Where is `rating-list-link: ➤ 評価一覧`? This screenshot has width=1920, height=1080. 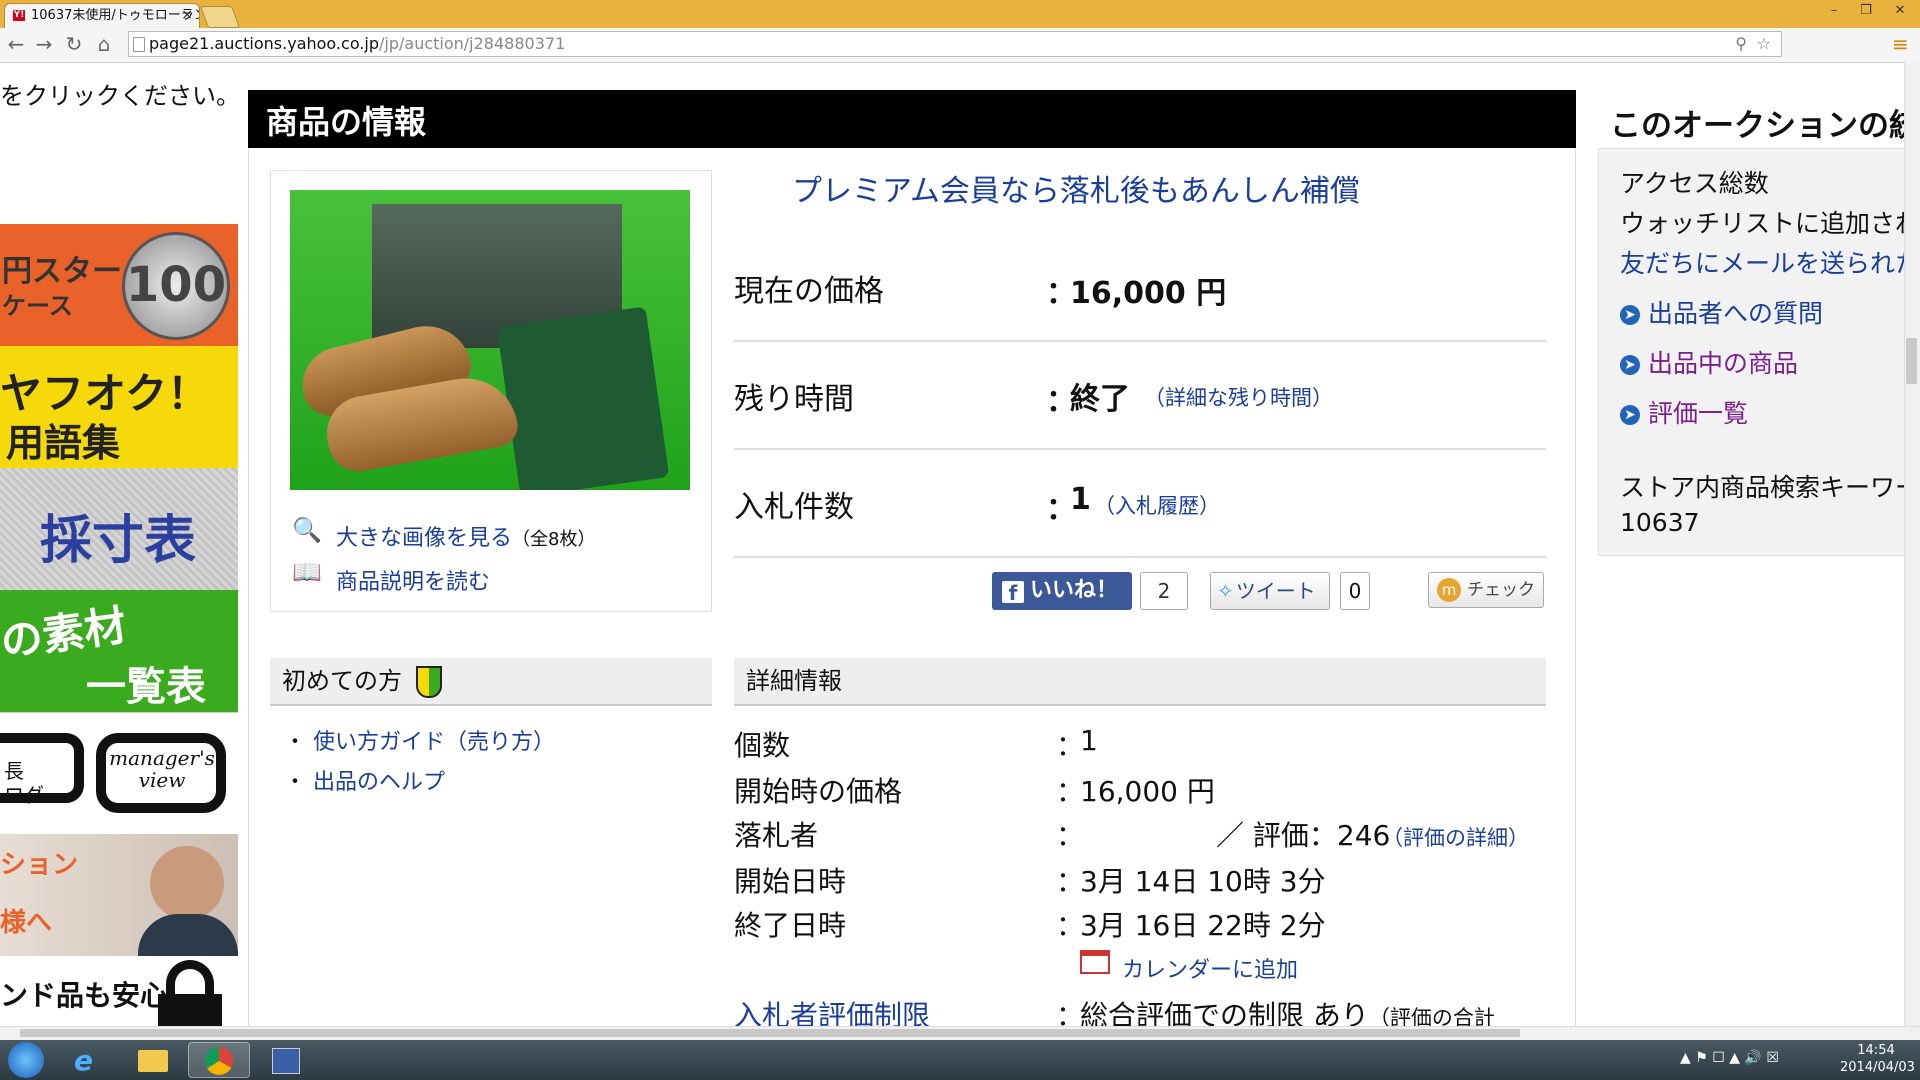
rating-list-link: ➤ 評価一覧 is located at coordinates (1684, 412).